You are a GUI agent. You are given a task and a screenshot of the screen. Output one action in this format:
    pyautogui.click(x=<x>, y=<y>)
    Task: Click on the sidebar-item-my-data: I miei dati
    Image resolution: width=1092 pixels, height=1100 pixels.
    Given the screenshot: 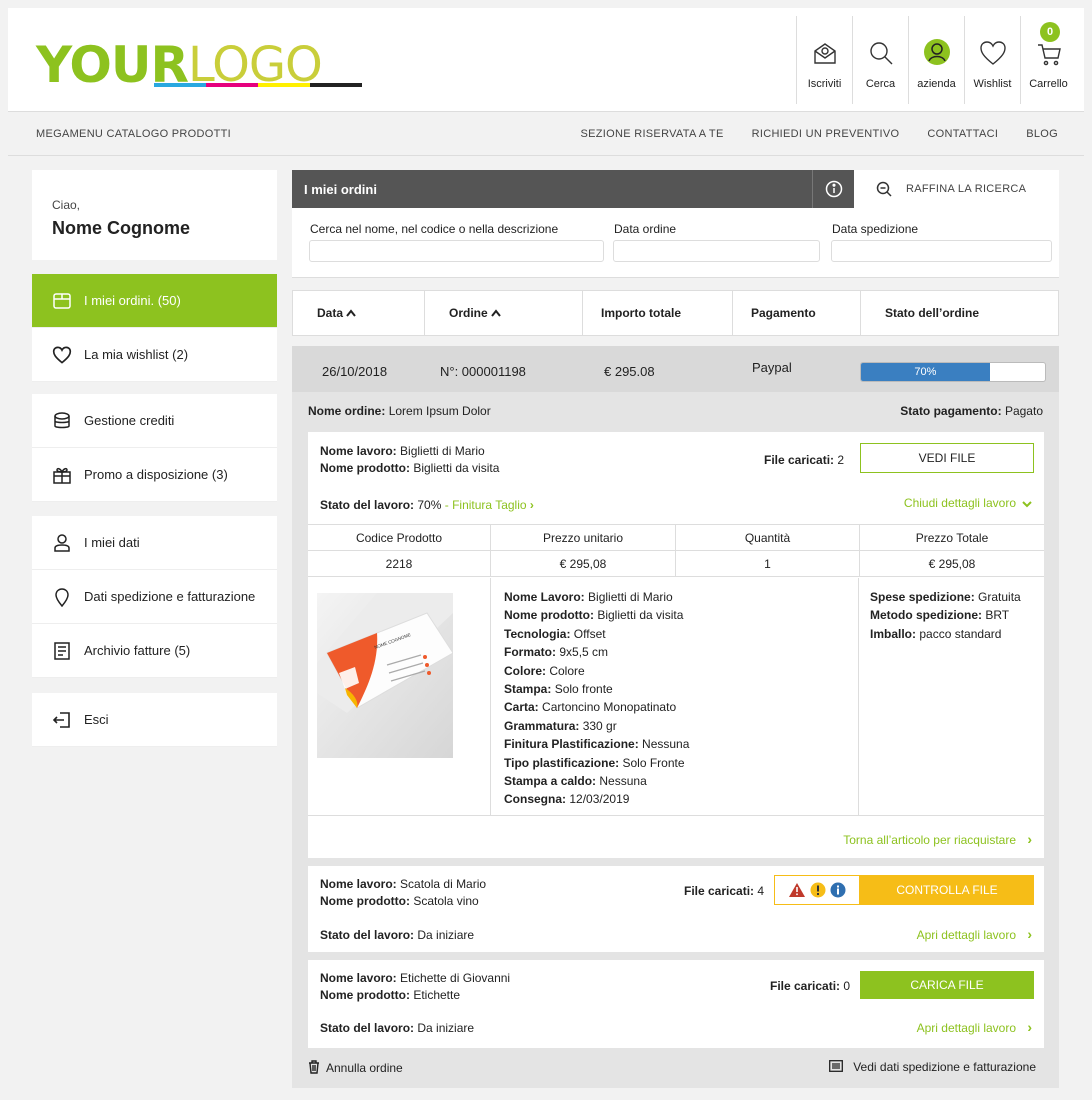 What is the action you would take?
    pyautogui.click(x=154, y=543)
    